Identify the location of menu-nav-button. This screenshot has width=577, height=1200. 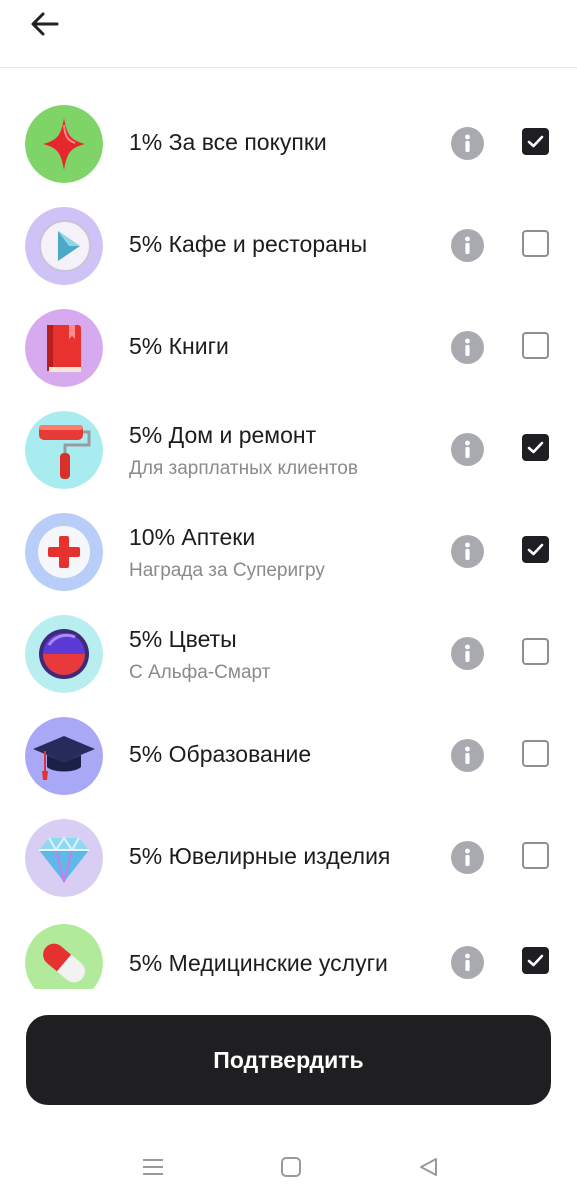
(153, 1167).